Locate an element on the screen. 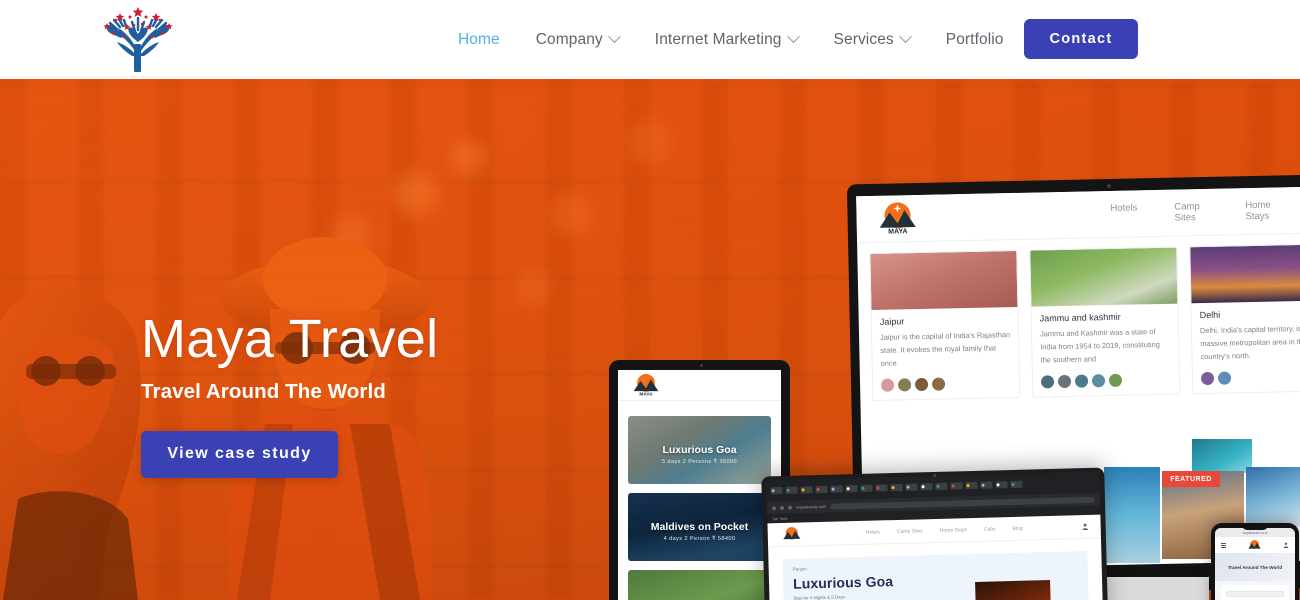  site-logo is located at coordinates (138, 39).